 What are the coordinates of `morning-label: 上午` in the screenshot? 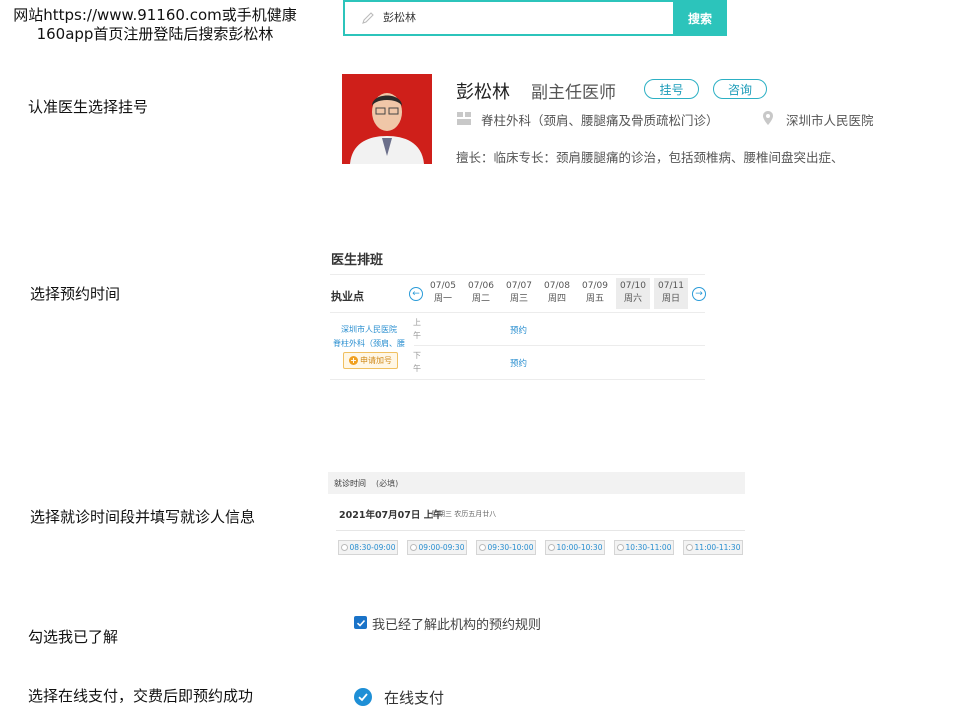 It's located at (417, 329).